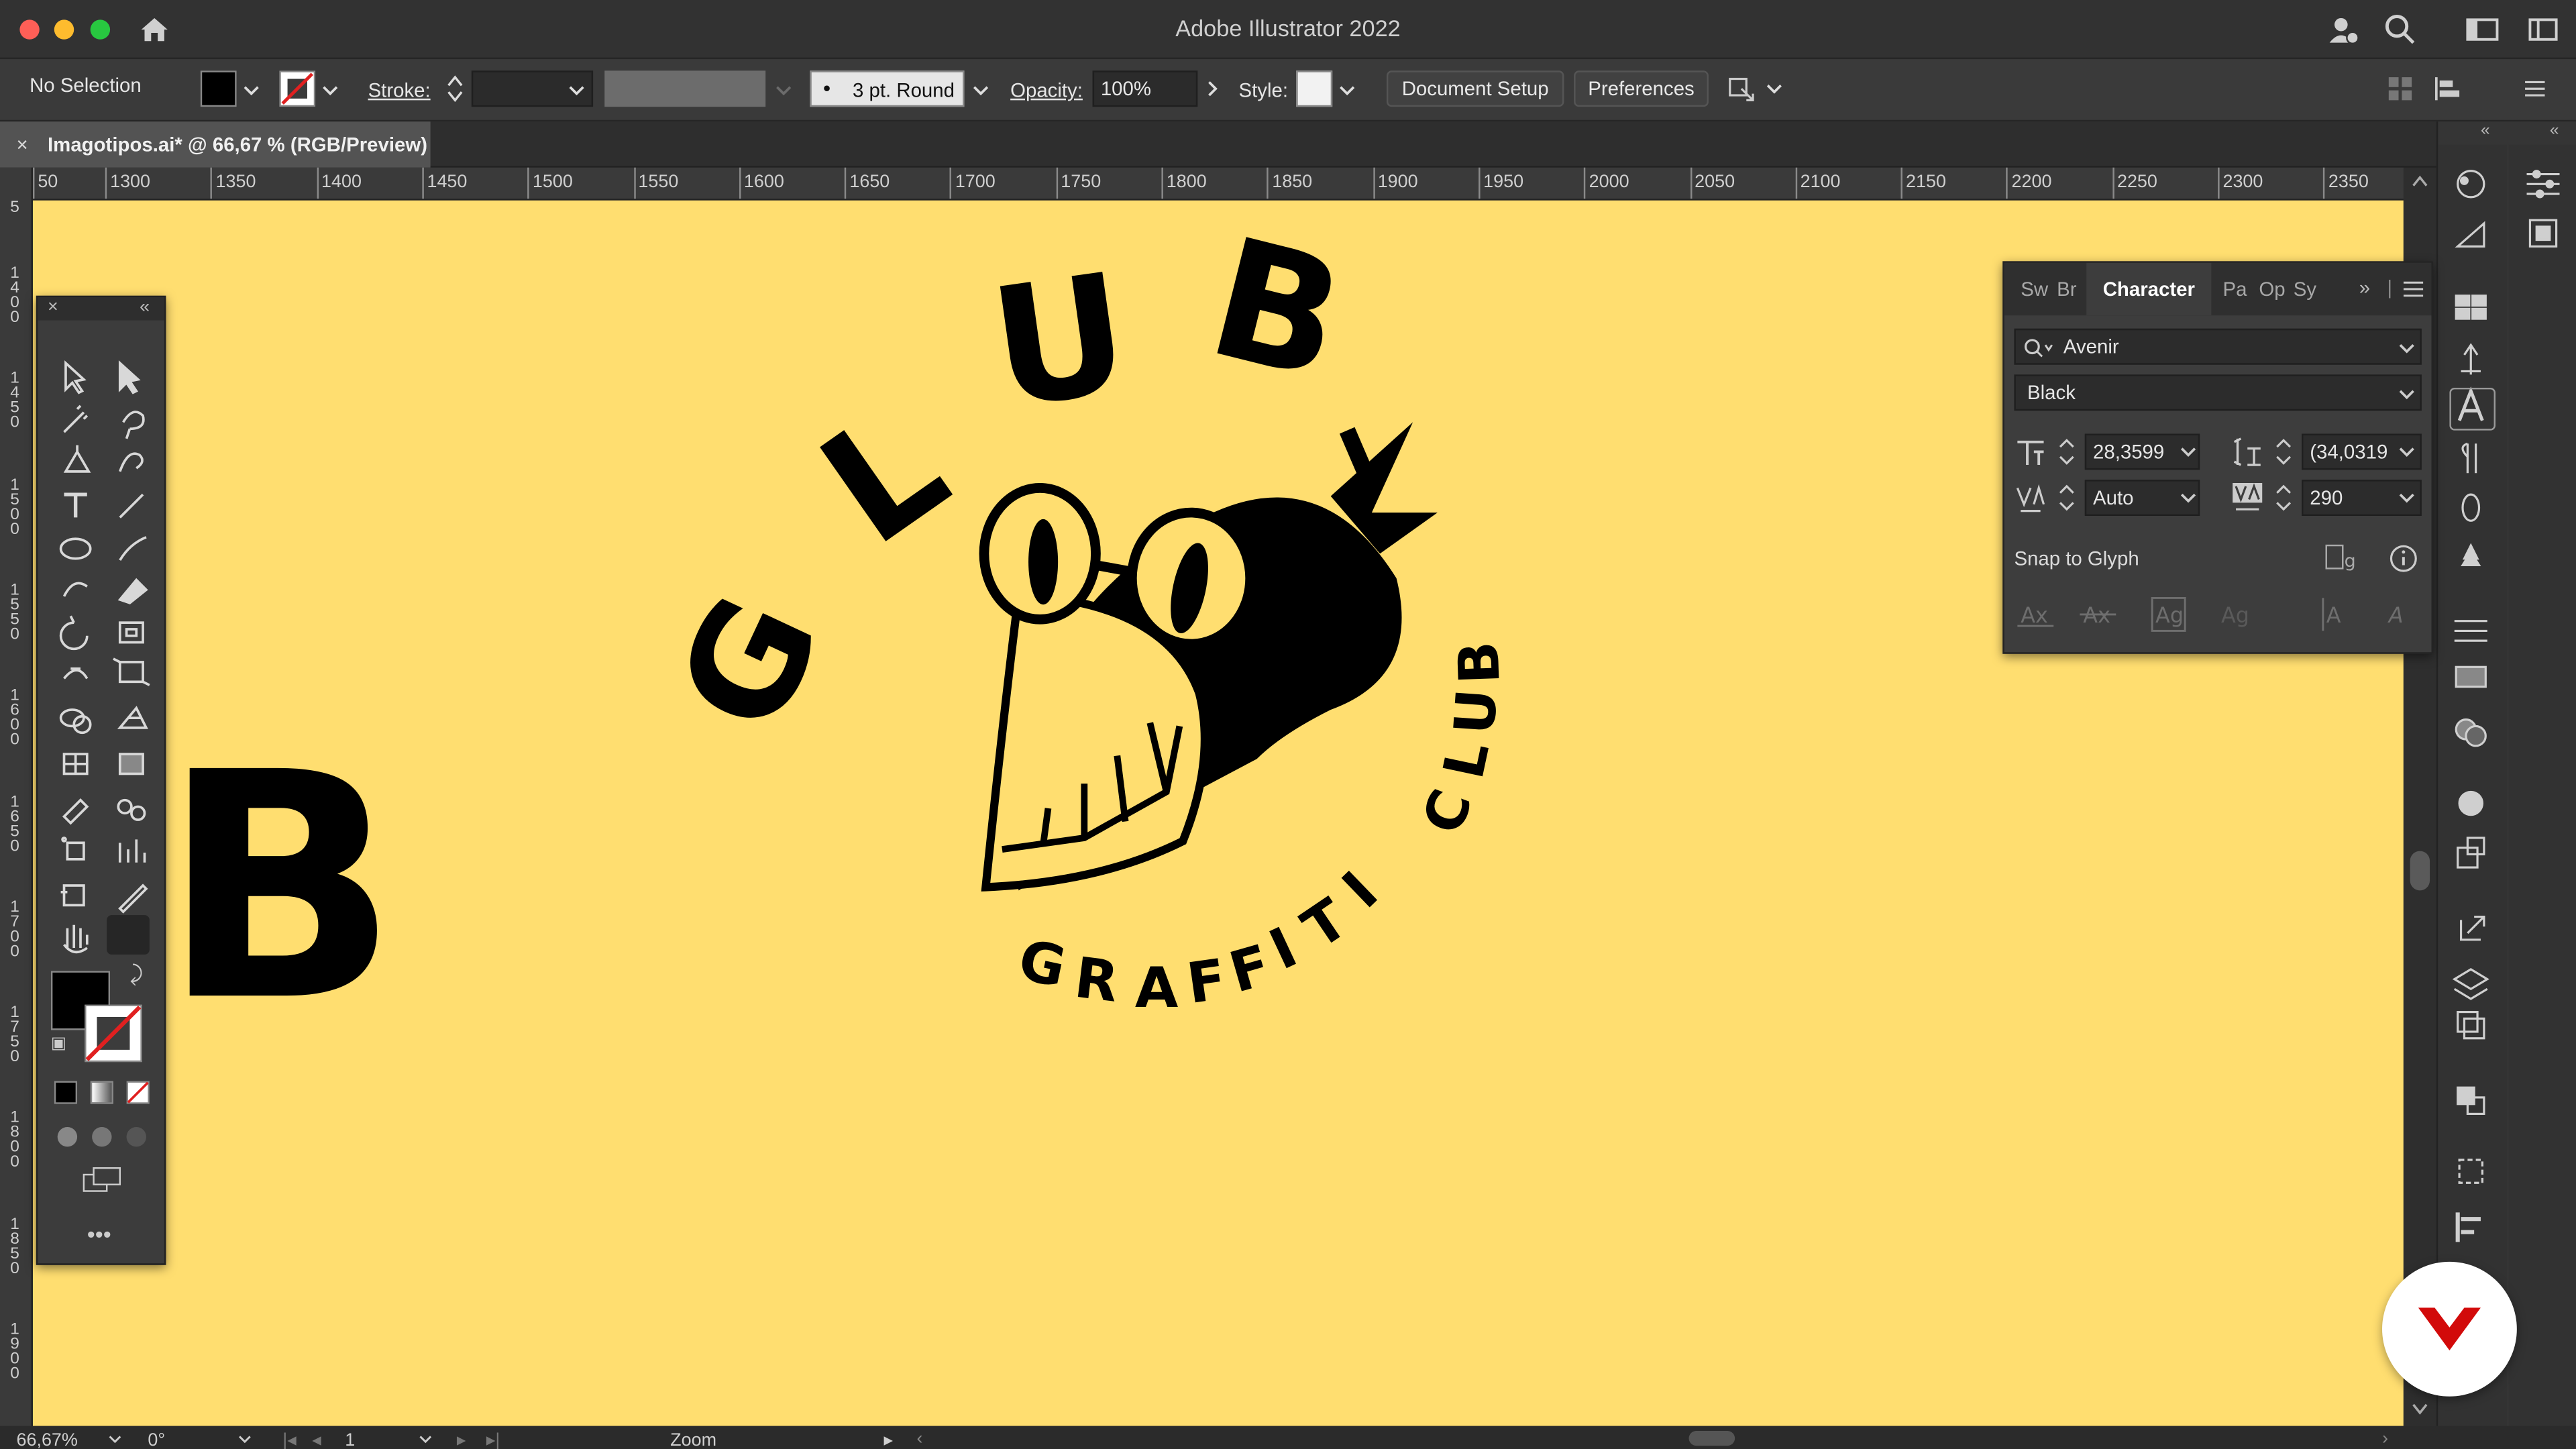 The width and height of the screenshot is (2576, 1449). I want to click on logo-letter-c2: C, so click(1447, 812).